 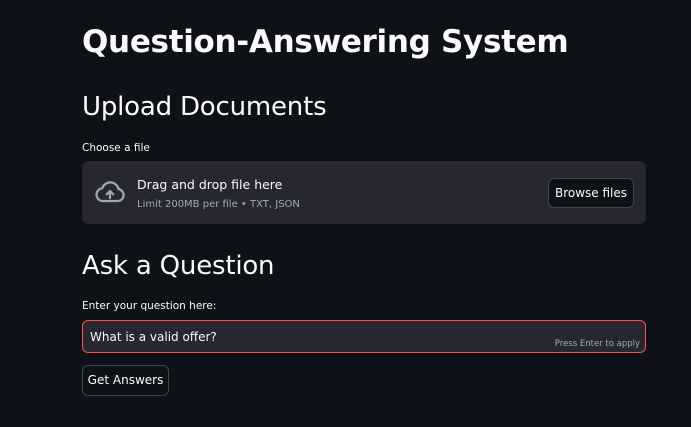 What do you see at coordinates (597, 344) in the screenshot?
I see `input-hint: Press Enter to apply` at bounding box center [597, 344].